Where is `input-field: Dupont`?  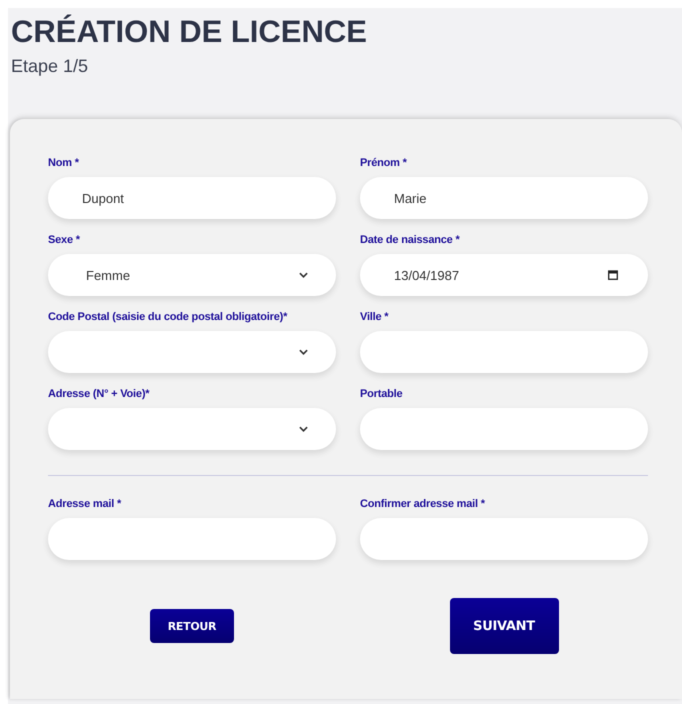 input-field: Dupont is located at coordinates (192, 198).